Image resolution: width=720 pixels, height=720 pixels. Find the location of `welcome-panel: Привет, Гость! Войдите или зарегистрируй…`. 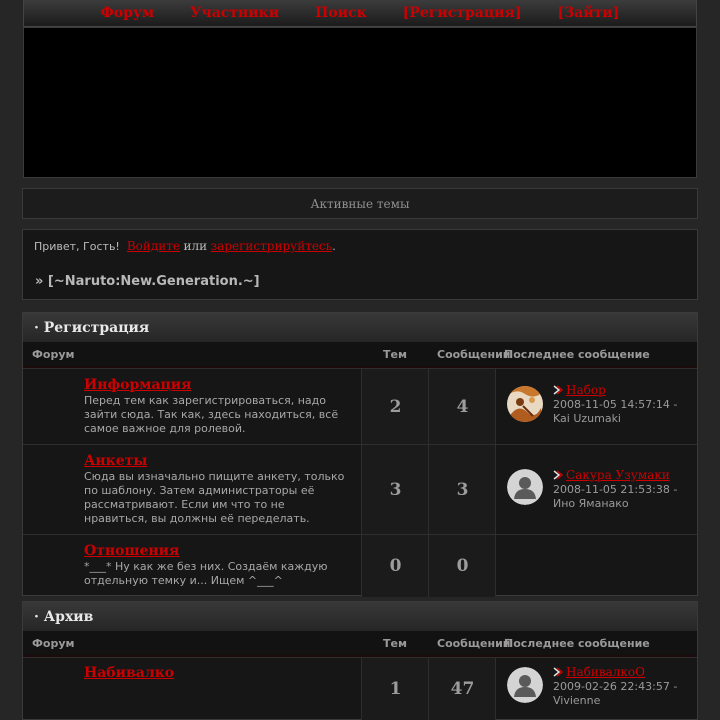

welcome-panel: Привет, Гость! Войдите или зарегистрируй… is located at coordinates (360, 264).